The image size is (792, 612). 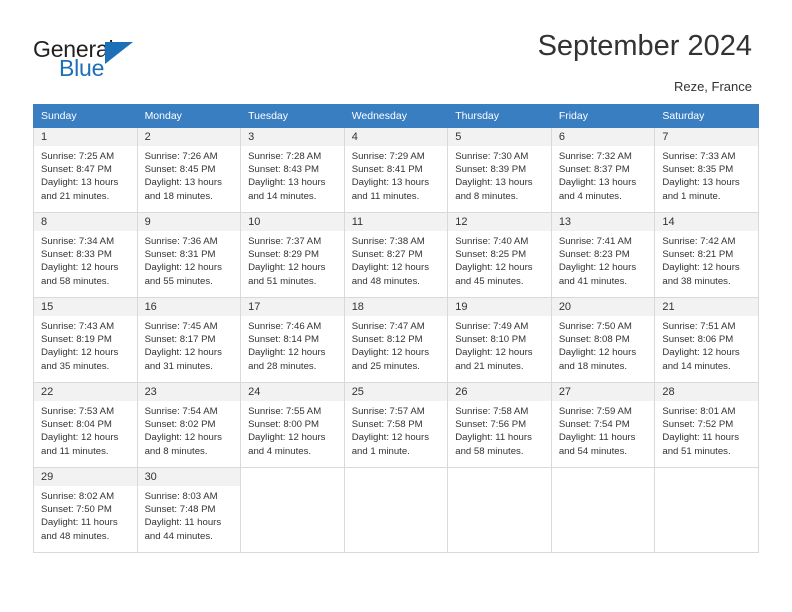 What do you see at coordinates (491, 425) in the screenshot?
I see `sunset-text: Sunset: 7:56 PM` at bounding box center [491, 425].